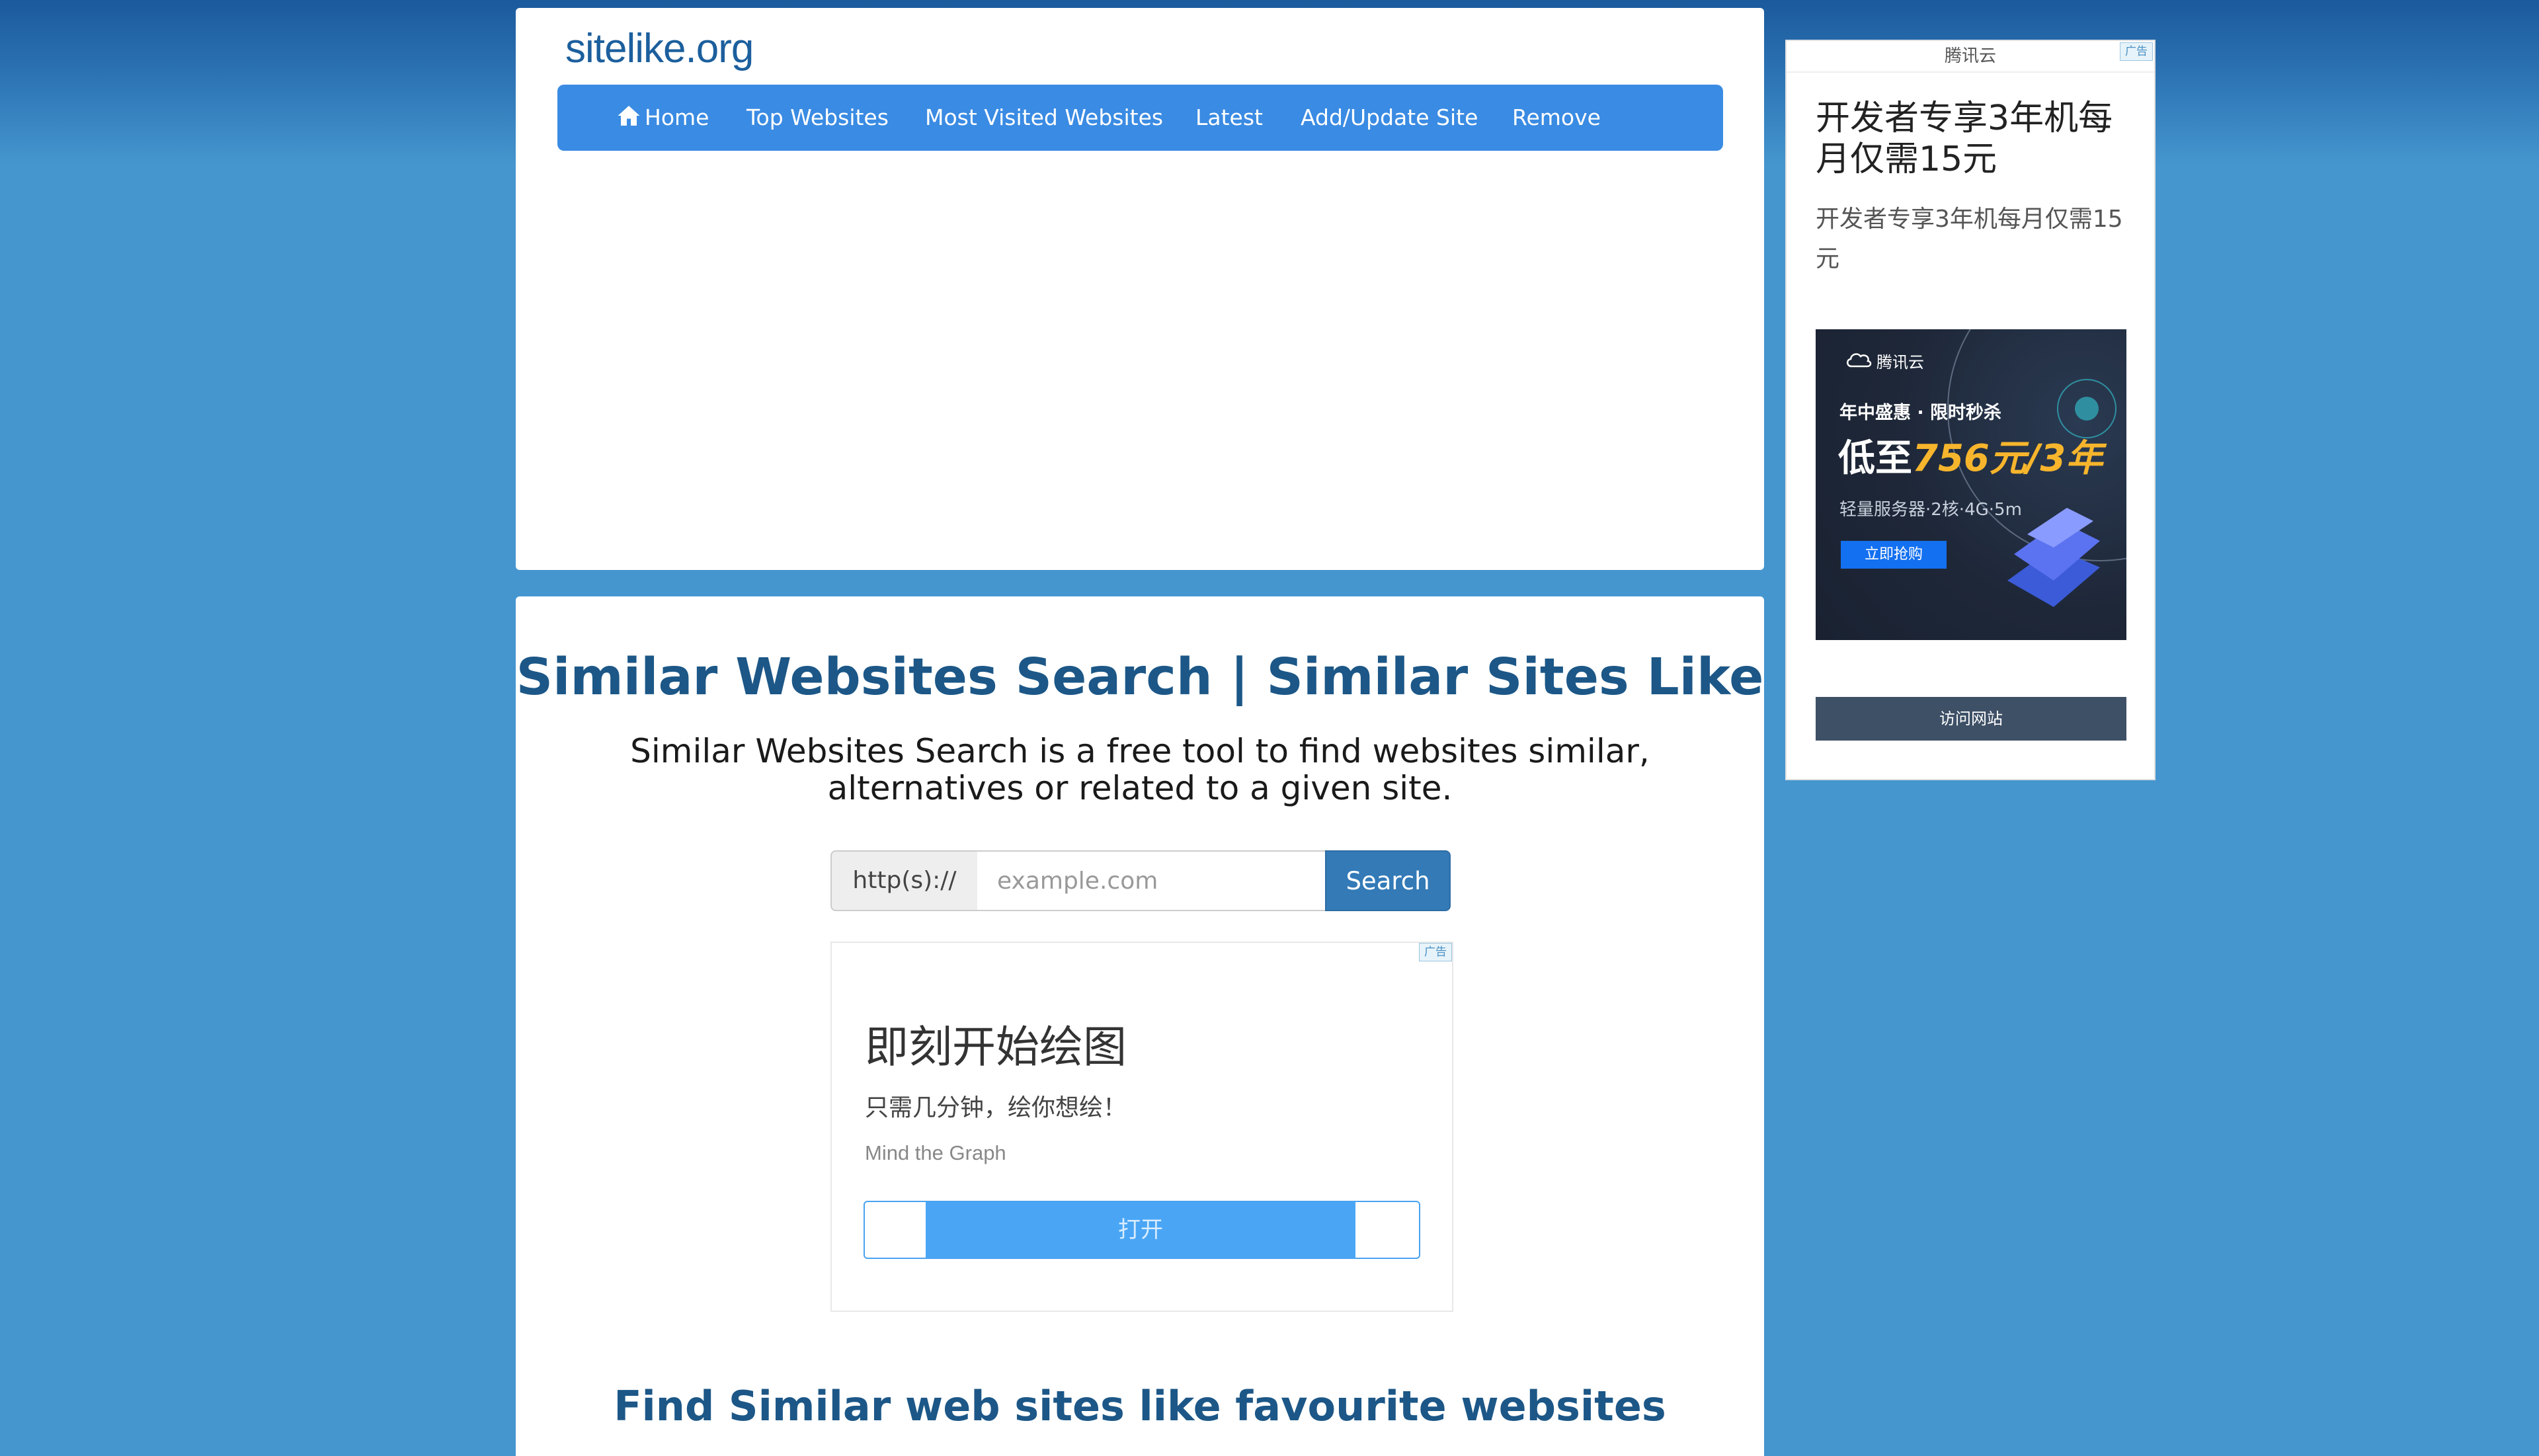 The height and width of the screenshot is (1456, 2539). Describe the element at coordinates (996, 1107) in the screenshot. I see `ad-subtitle: 只需几分钟，绘你想绘！` at that location.